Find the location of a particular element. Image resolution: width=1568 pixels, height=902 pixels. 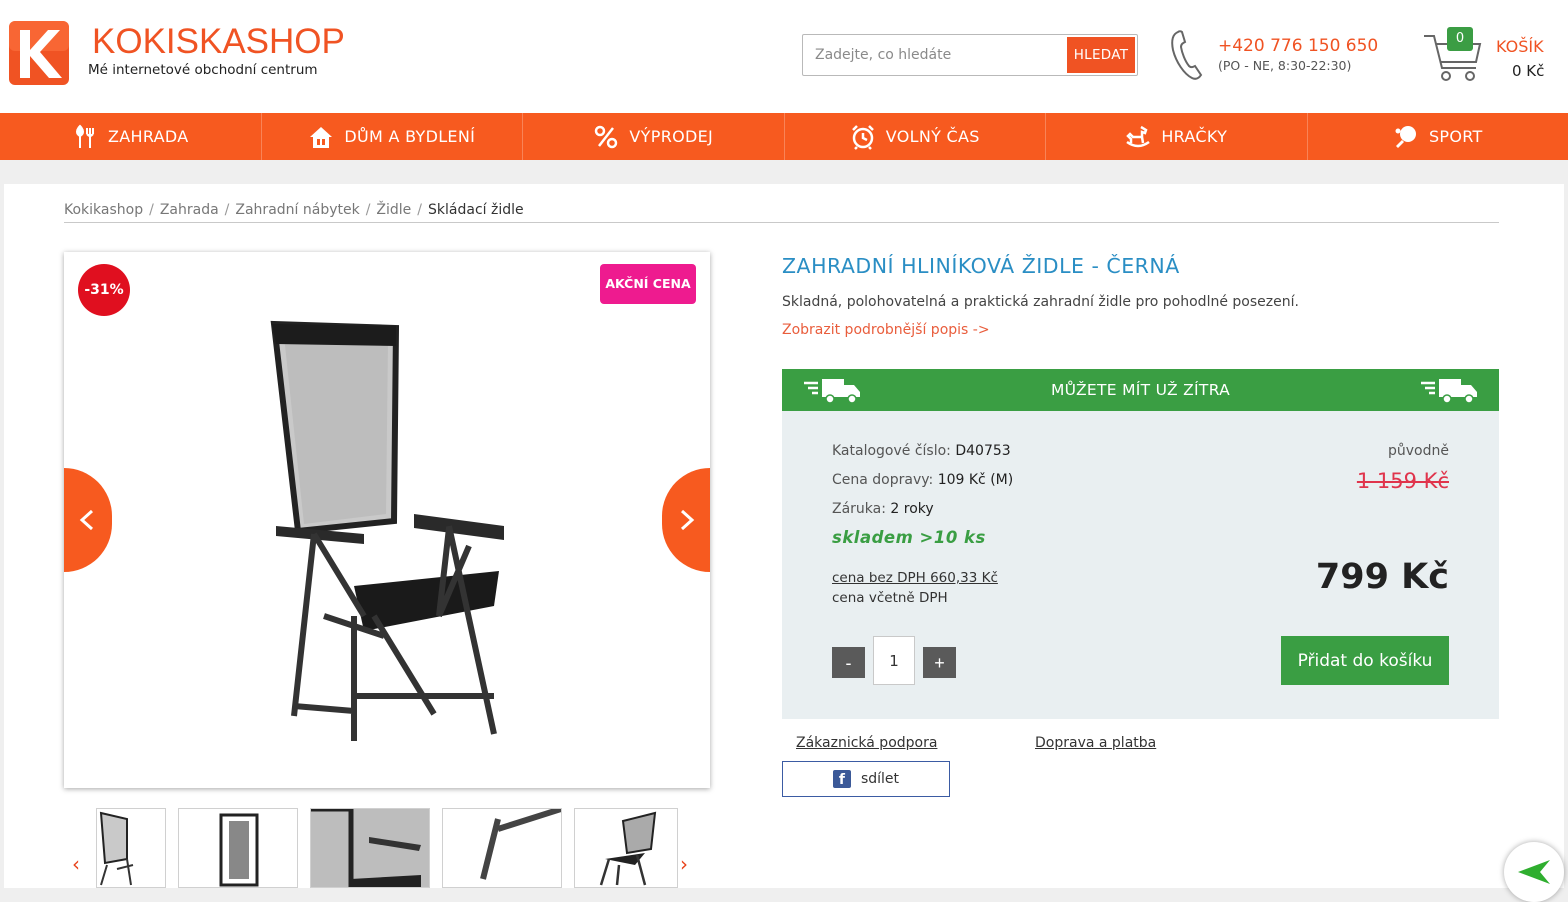

share-label: sdílet is located at coordinates (880, 779).